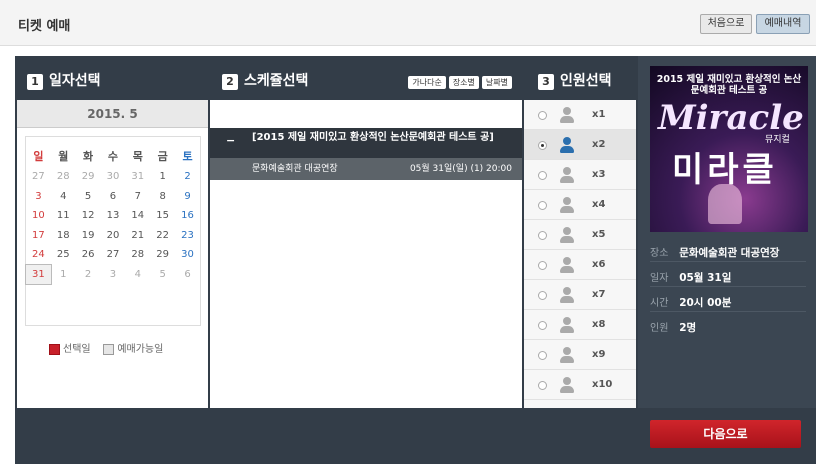  I want to click on calendar-week: 10 11 12 13 14 15 16, so click(113, 216).